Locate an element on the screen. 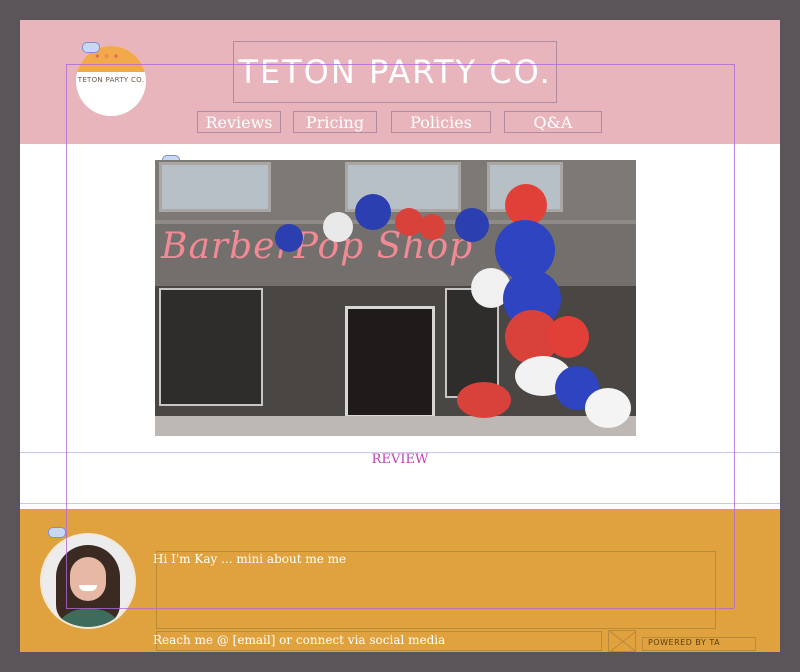 Image resolution: width=800 pixels, height=672 pixels. avatar-face is located at coordinates (88, 579).